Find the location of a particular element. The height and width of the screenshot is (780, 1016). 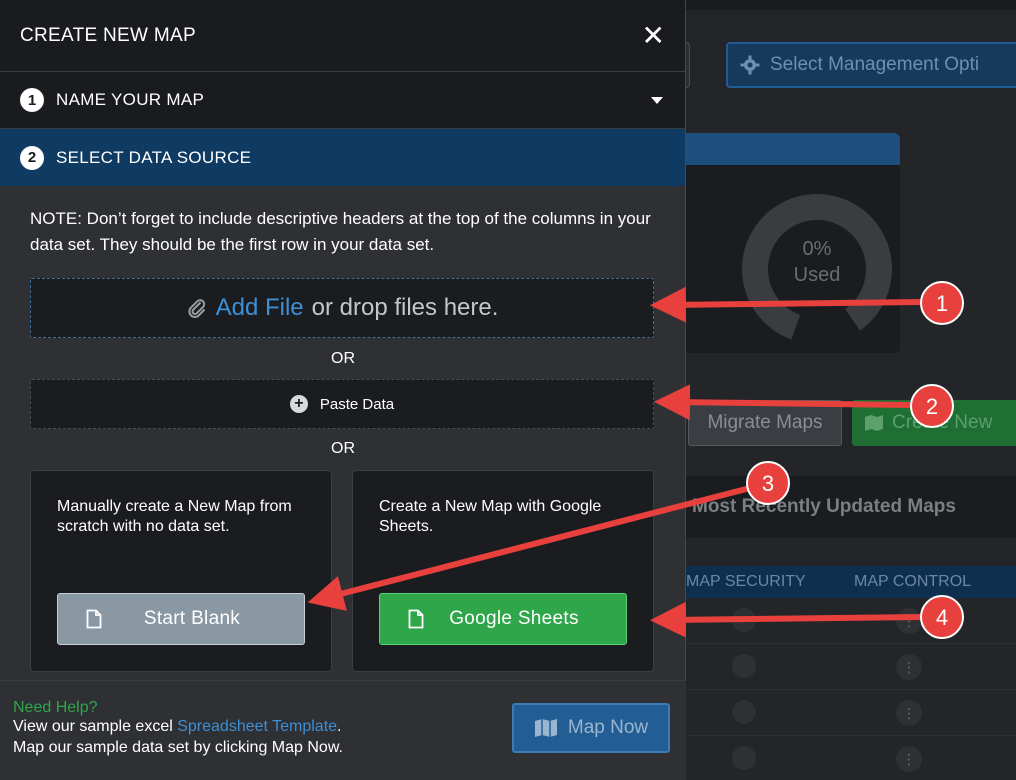

column-header-control: MAP CONTROL is located at coordinates (913, 581).